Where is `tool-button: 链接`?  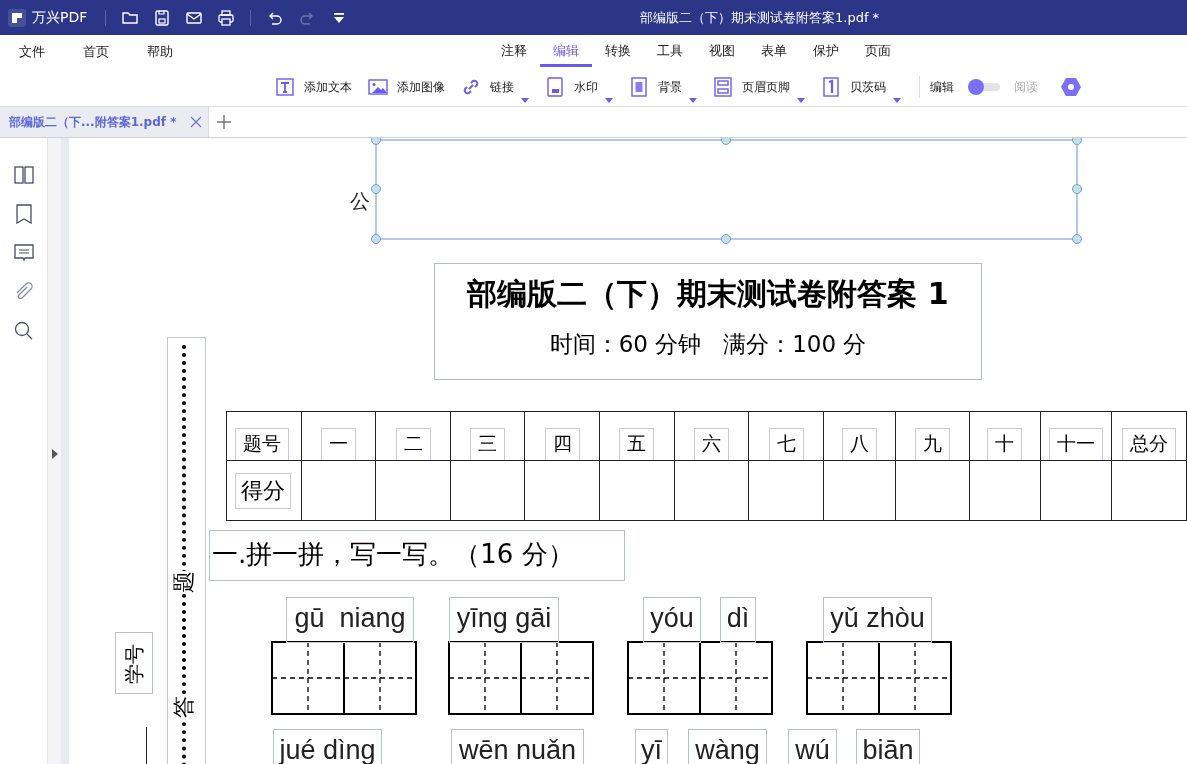 tool-button: 链接 is located at coordinates (495, 87).